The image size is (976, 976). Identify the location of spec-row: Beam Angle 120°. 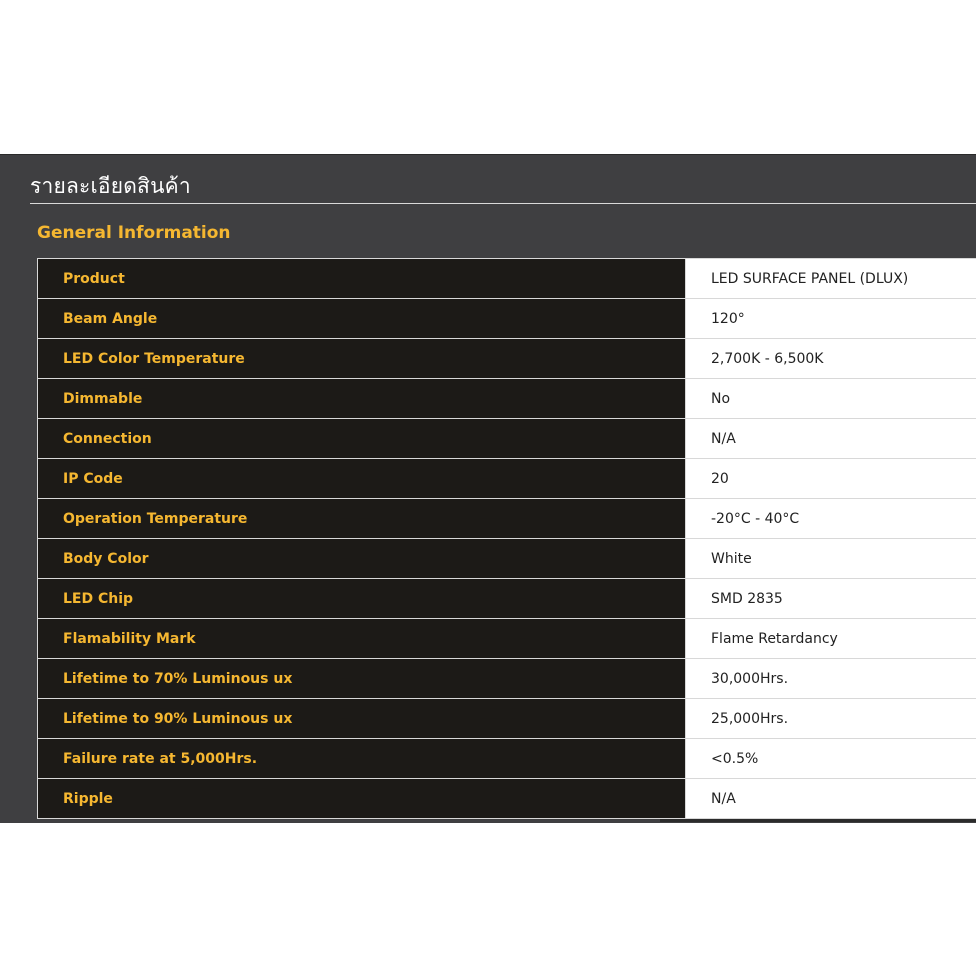
(506, 318).